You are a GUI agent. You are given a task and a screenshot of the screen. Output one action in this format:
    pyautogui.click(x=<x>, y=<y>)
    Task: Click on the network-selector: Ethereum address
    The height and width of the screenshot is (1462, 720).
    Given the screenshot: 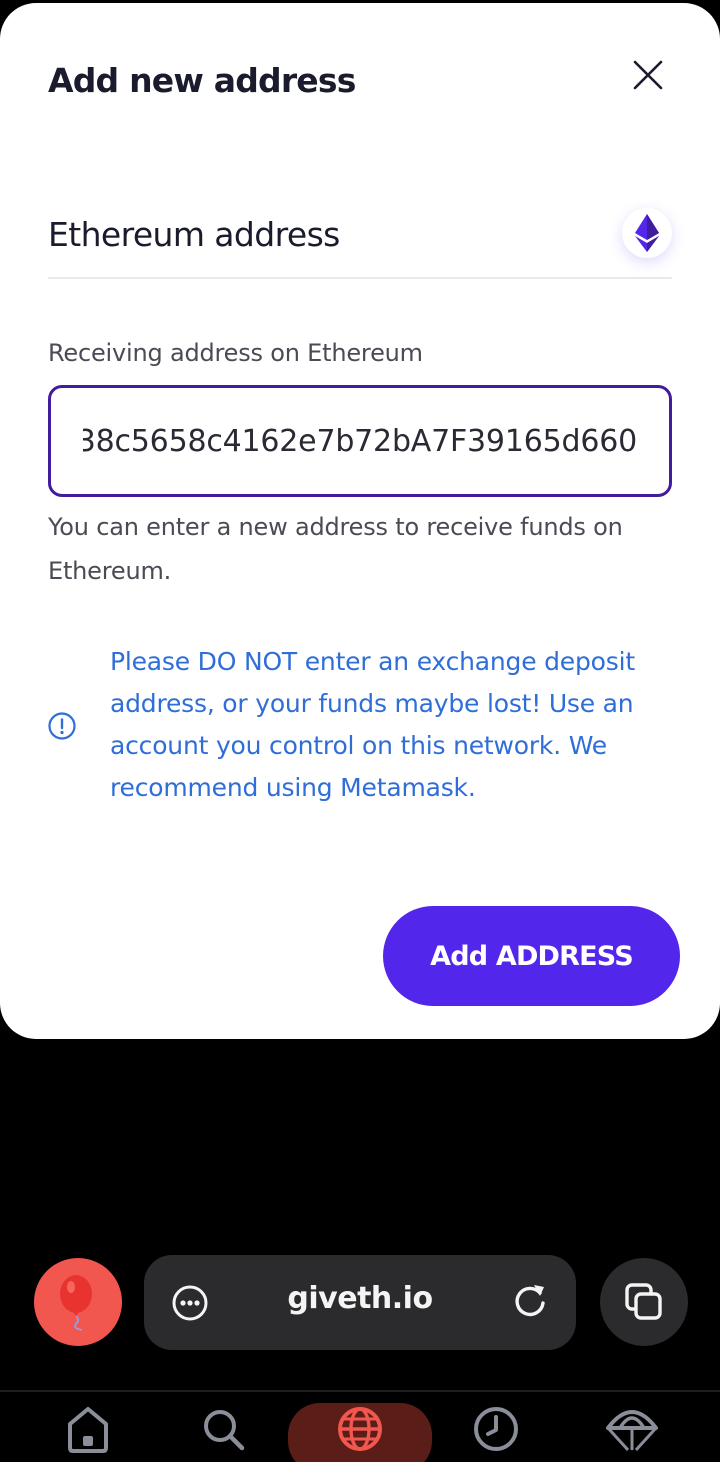 What is the action you would take?
    pyautogui.click(x=360, y=241)
    